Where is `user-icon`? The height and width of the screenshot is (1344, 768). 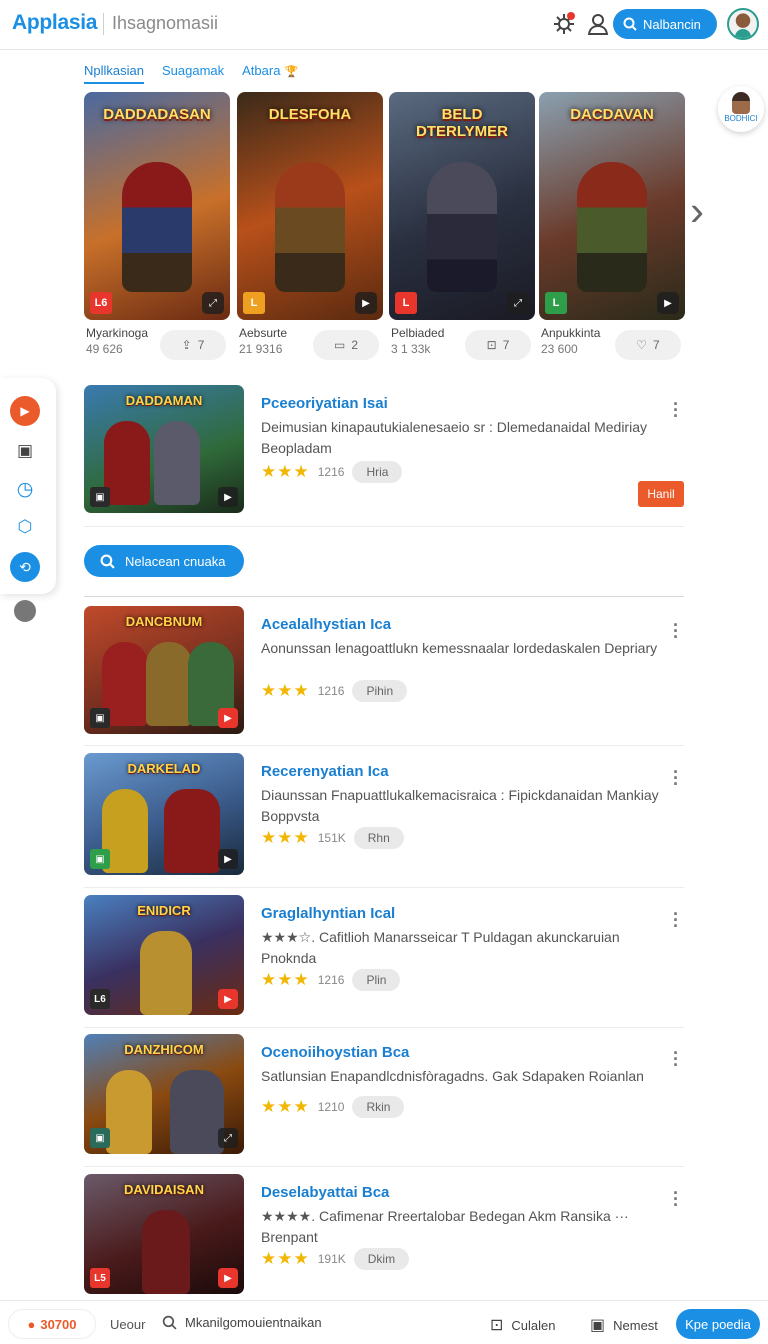 user-icon is located at coordinates (598, 24).